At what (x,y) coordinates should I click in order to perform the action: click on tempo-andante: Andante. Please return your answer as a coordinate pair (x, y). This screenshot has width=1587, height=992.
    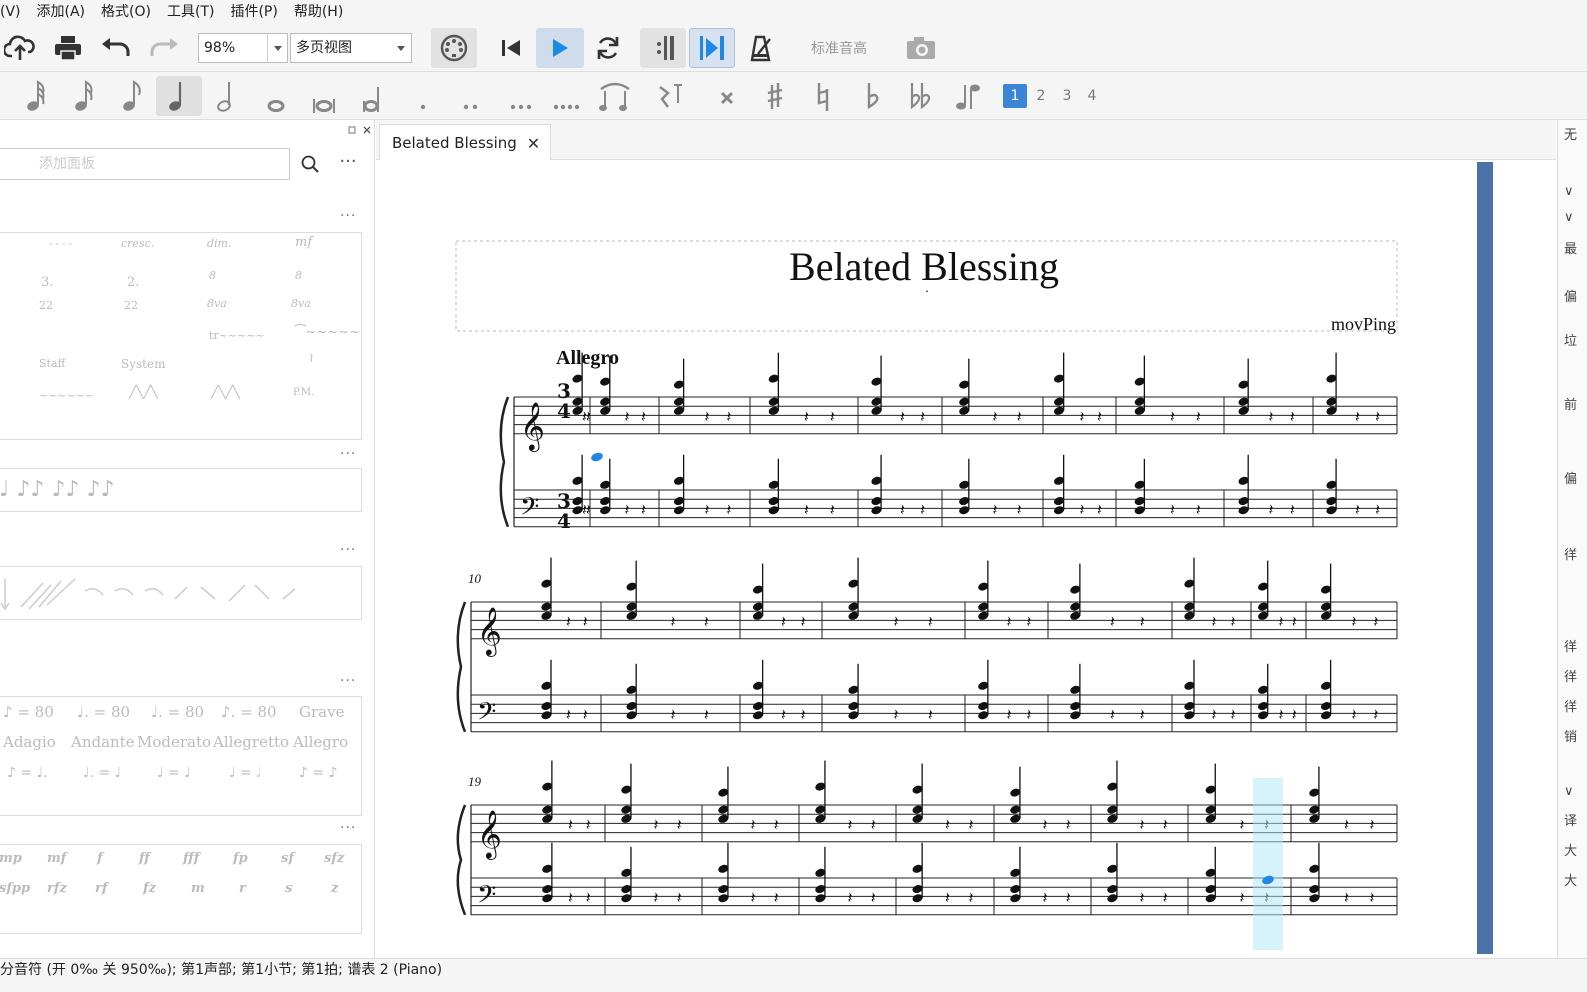
    Looking at the image, I should click on (103, 742).